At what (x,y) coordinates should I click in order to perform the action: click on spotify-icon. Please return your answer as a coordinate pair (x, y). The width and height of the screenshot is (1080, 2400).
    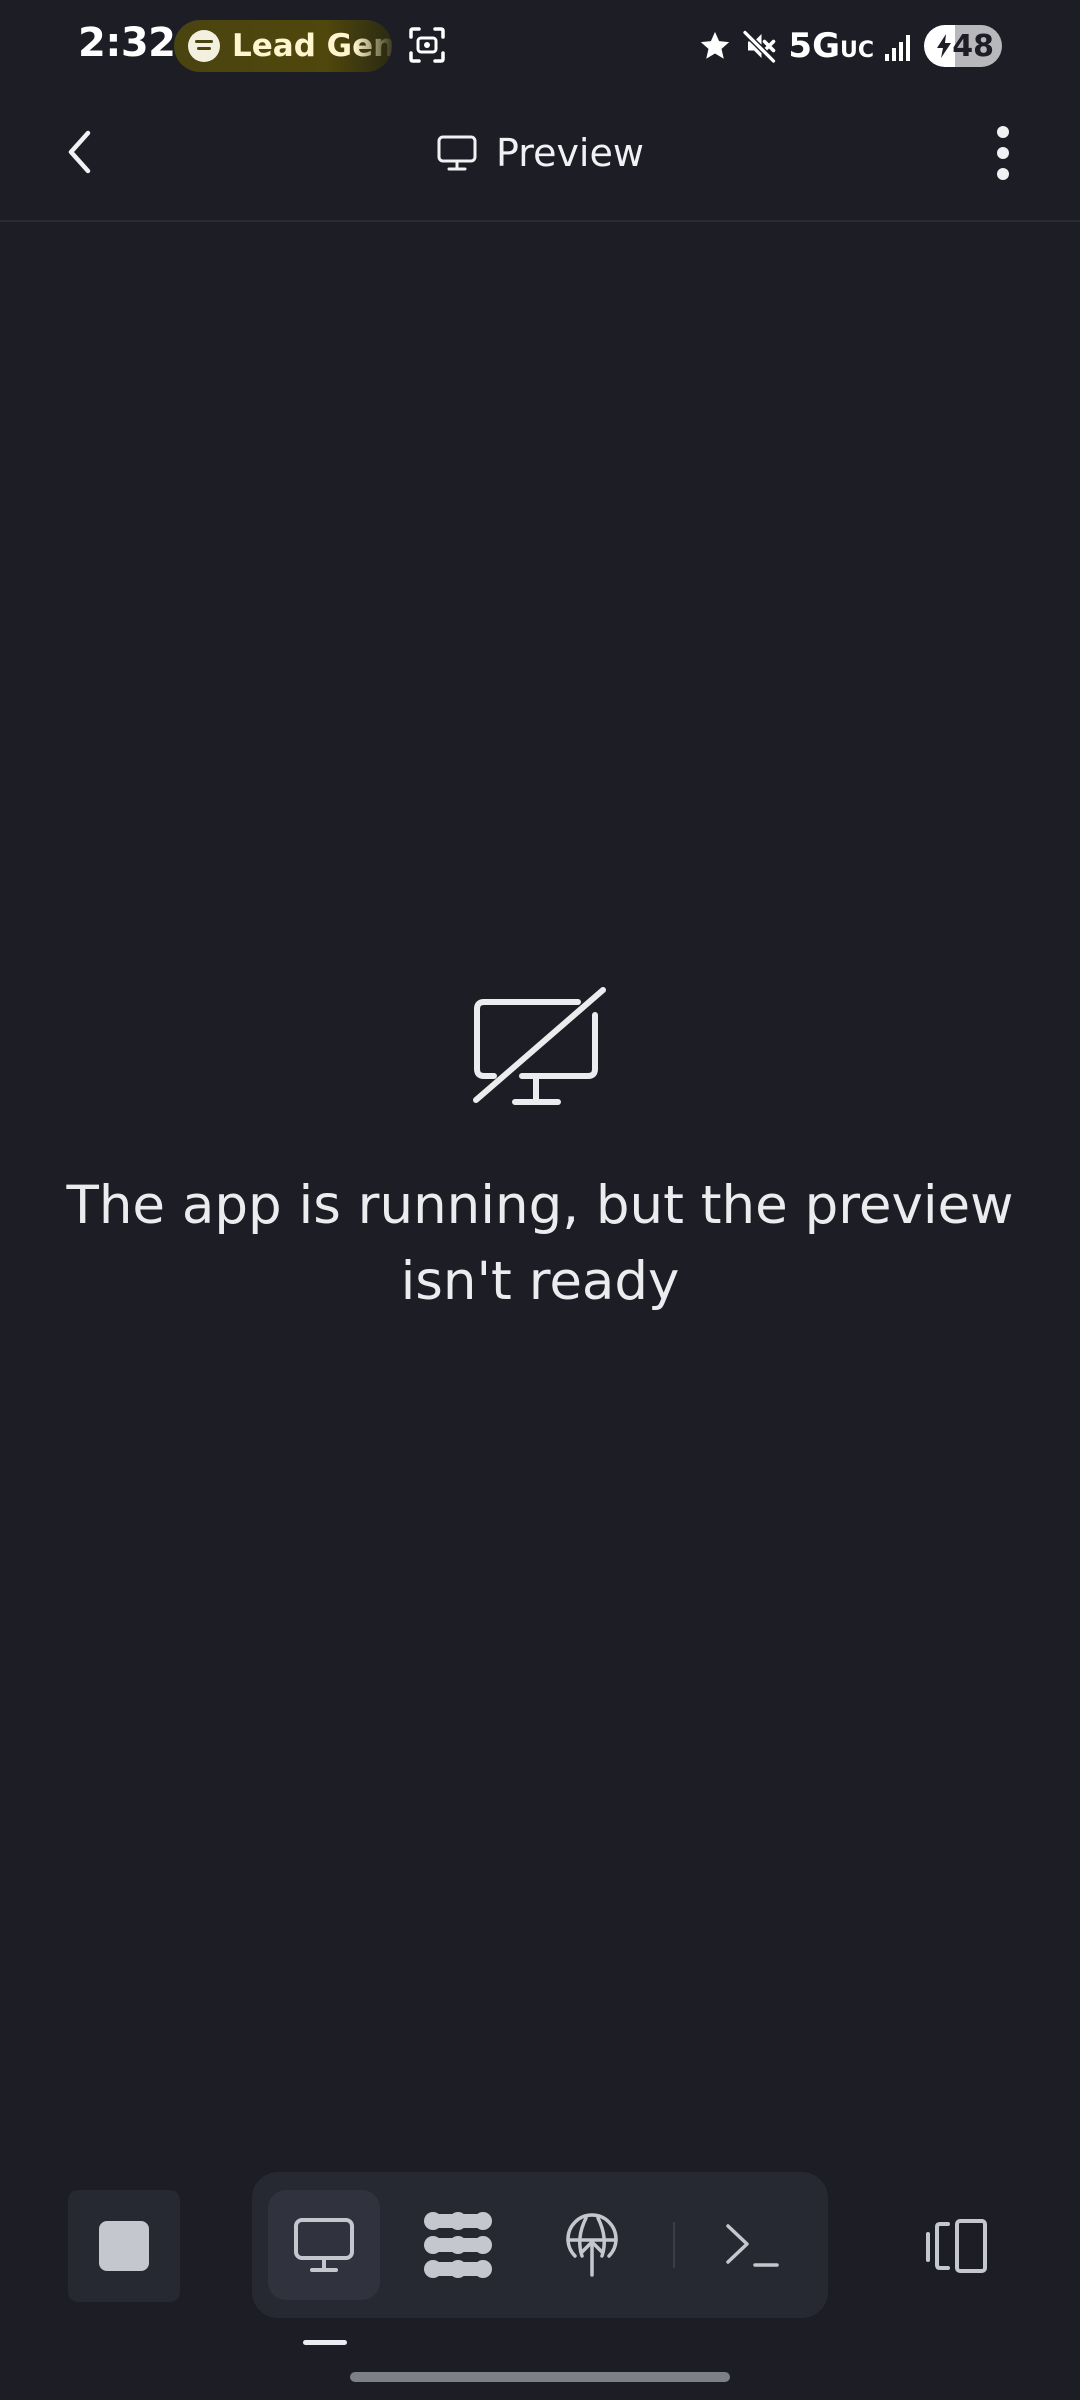
    Looking at the image, I should click on (204, 46).